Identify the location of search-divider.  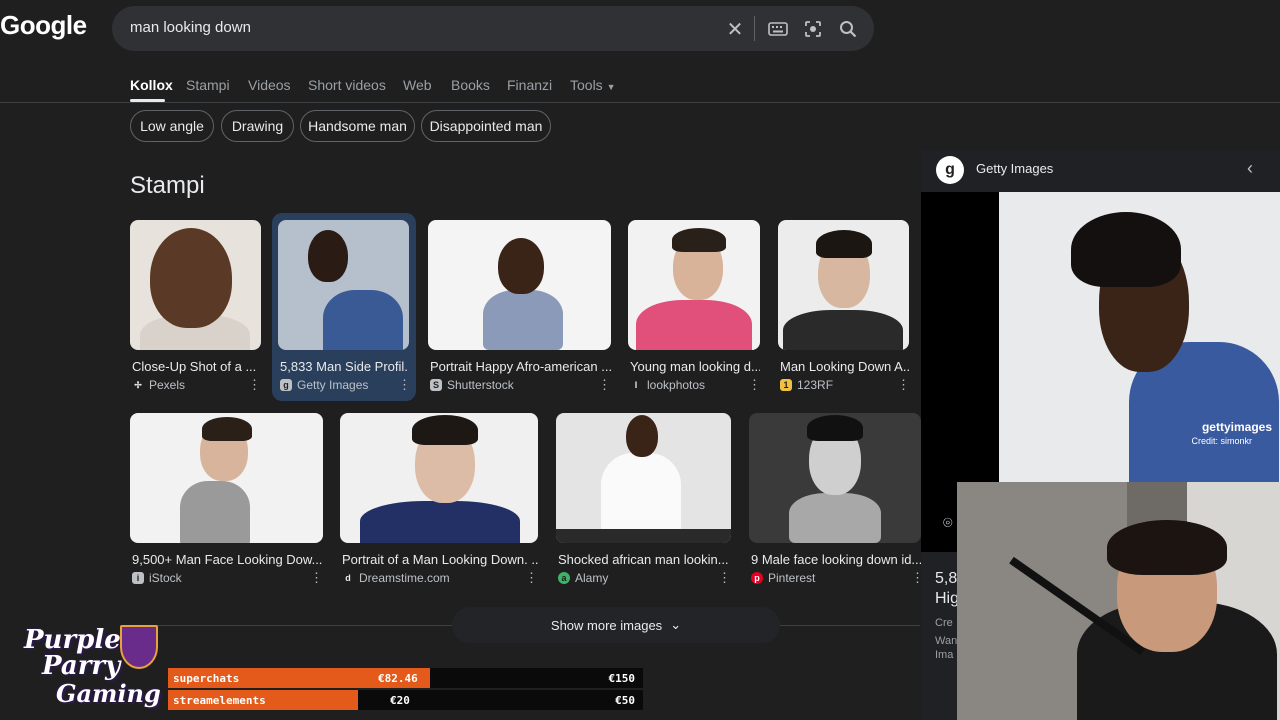
(754, 28).